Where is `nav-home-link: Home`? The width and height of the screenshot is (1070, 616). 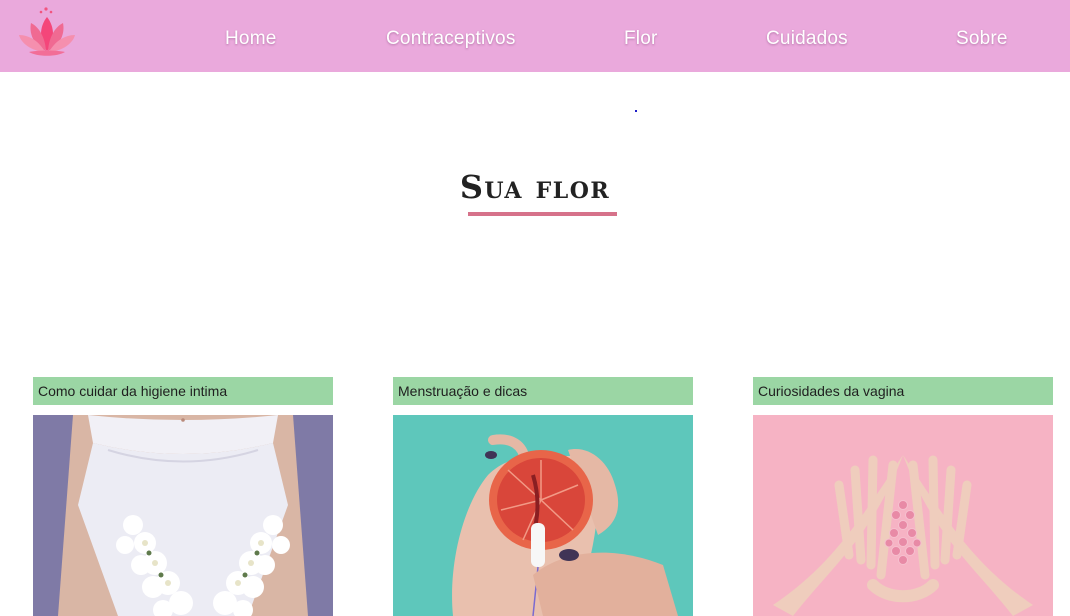 nav-home-link: Home is located at coordinates (250, 39).